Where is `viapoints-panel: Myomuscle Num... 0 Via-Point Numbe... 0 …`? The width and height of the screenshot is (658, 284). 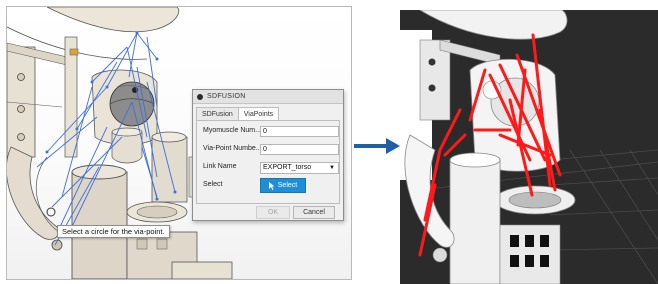 viapoints-panel: Myomuscle Num... 0 Via-Point Numbe... 0 … is located at coordinates (268, 162).